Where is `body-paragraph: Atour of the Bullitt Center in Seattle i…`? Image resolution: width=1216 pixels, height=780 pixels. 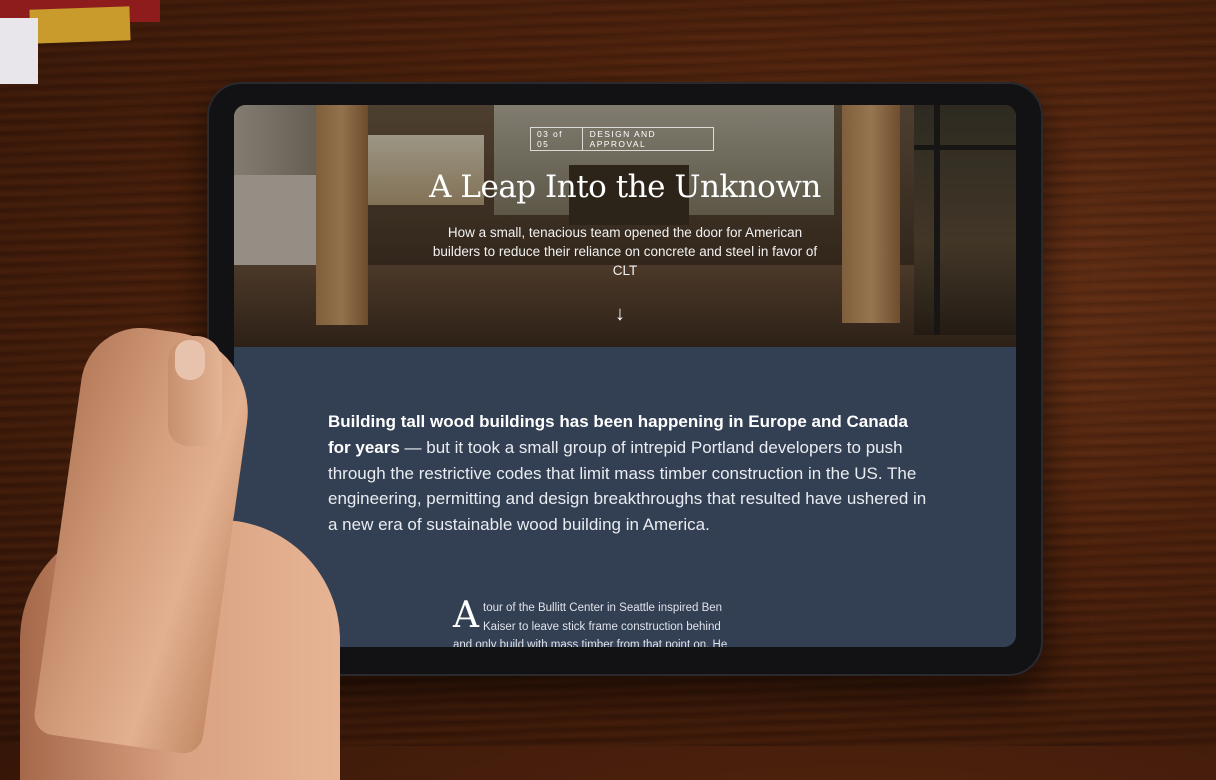 body-paragraph: Atour of the Bullitt Center in Seattle i… is located at coordinates (598, 621).